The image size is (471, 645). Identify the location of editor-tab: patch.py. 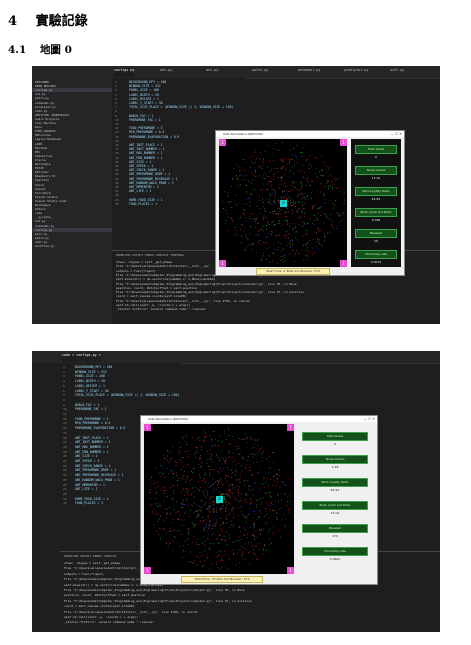
(260, 72).